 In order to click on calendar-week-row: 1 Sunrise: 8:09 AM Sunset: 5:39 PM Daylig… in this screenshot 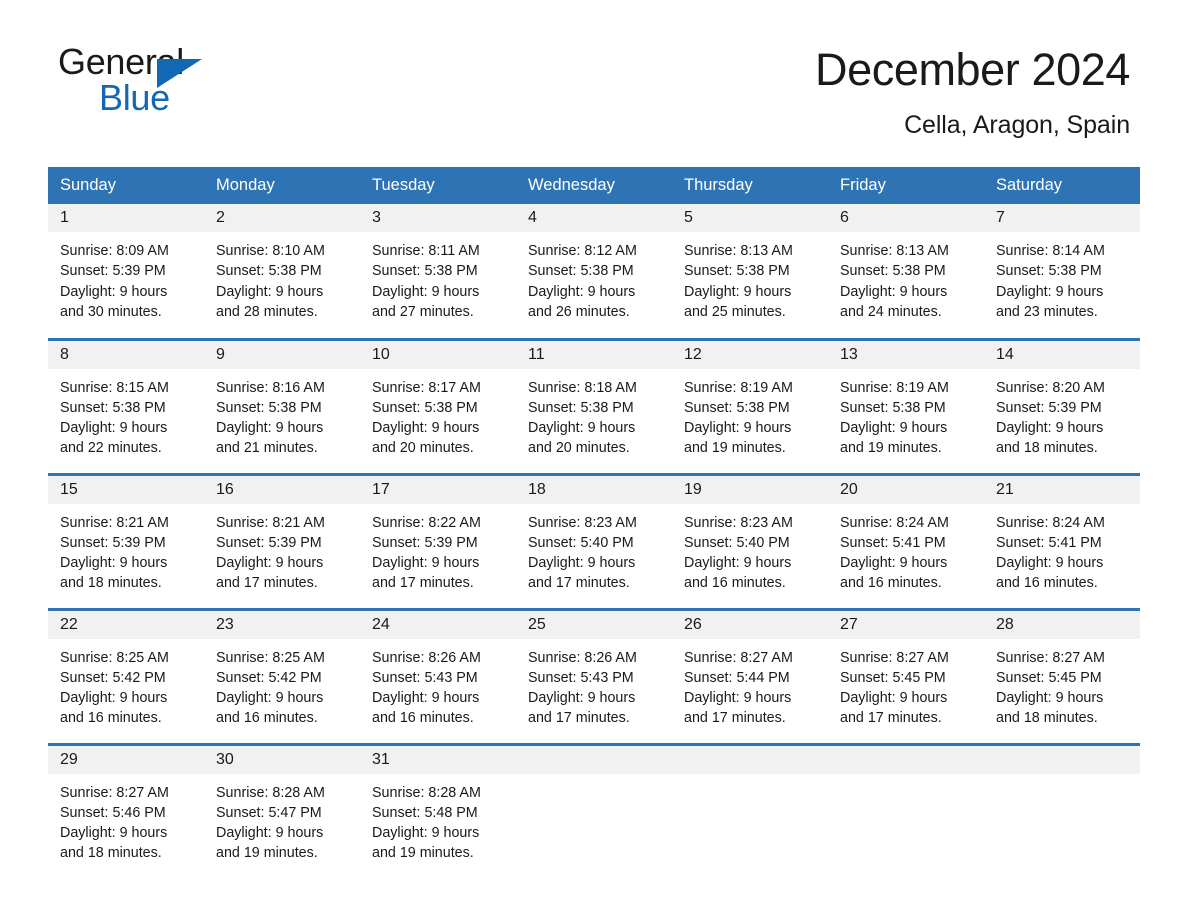, I will do `click(594, 272)`.